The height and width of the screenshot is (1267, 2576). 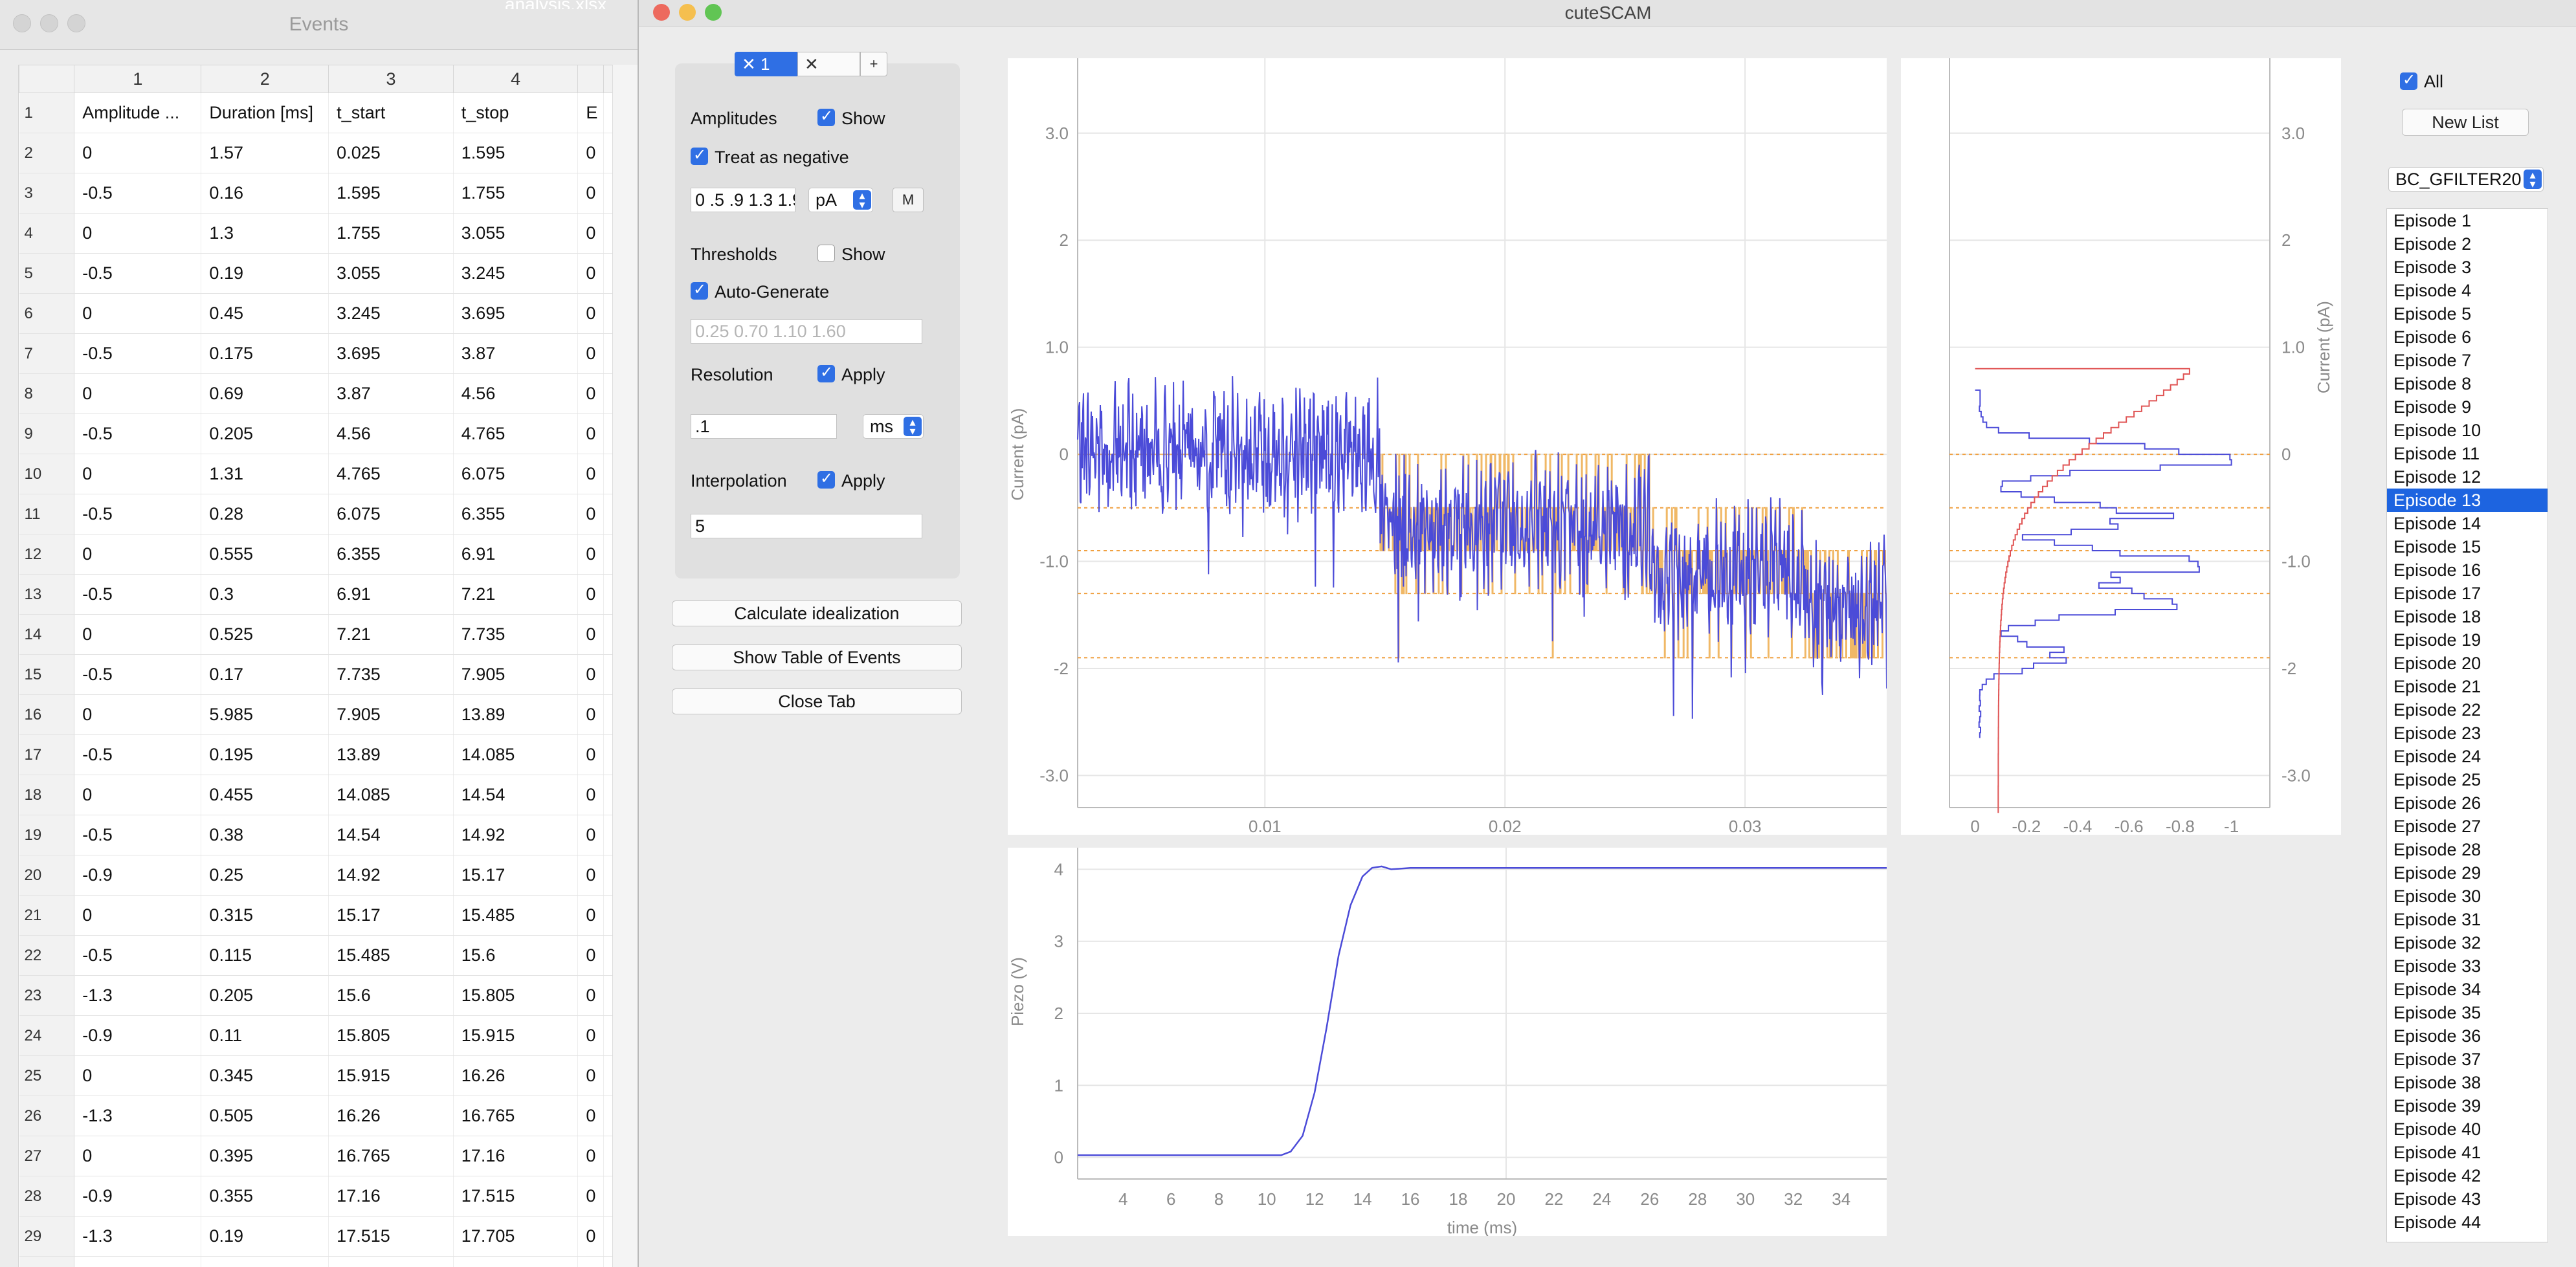 What do you see at coordinates (265, 1035) in the screenshot?
I see `table-cell: 0.11` at bounding box center [265, 1035].